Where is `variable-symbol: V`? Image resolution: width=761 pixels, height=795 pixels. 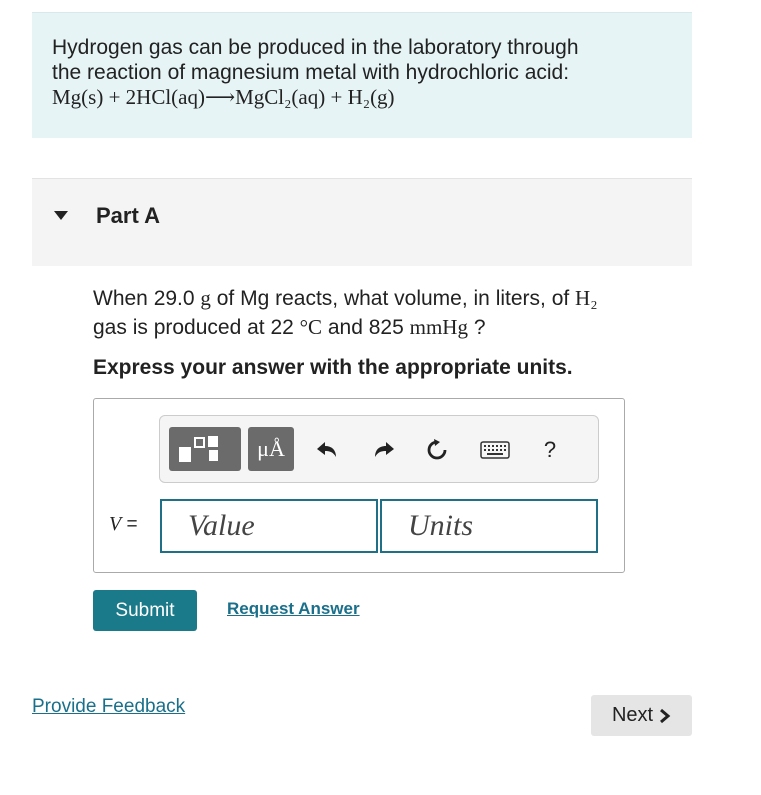
variable-symbol: V is located at coordinates (115, 524).